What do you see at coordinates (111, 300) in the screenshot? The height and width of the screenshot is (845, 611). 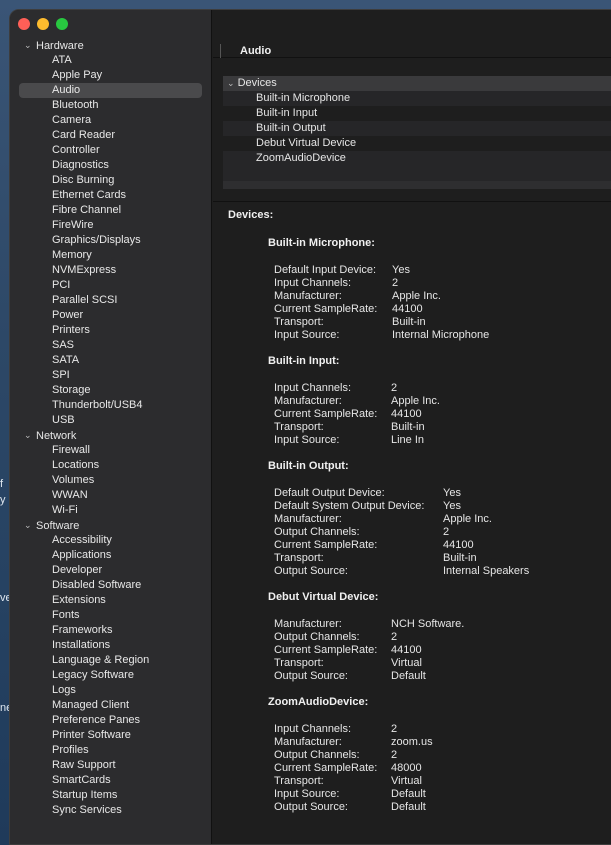 I see `sidebar-item-parallel-scsi: Parallel SCSI` at bounding box center [111, 300].